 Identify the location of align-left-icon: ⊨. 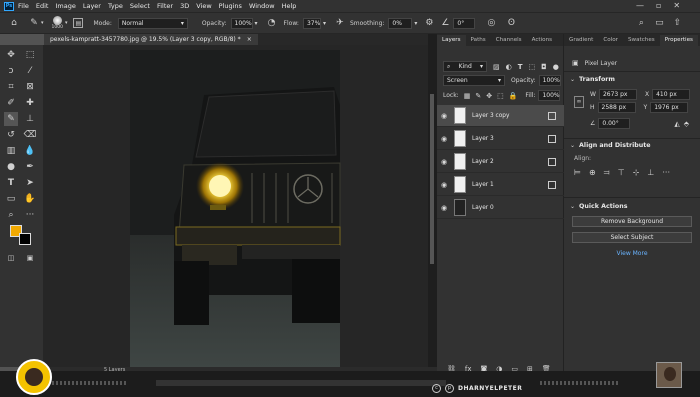
(577, 173).